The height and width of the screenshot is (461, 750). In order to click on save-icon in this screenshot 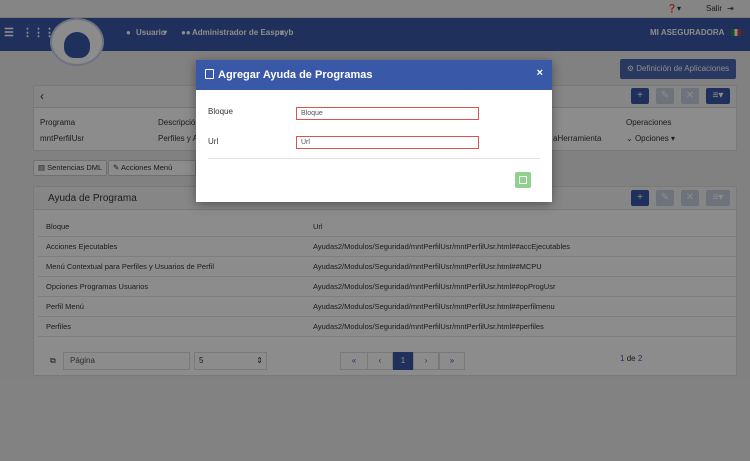, I will do `click(523, 180)`.